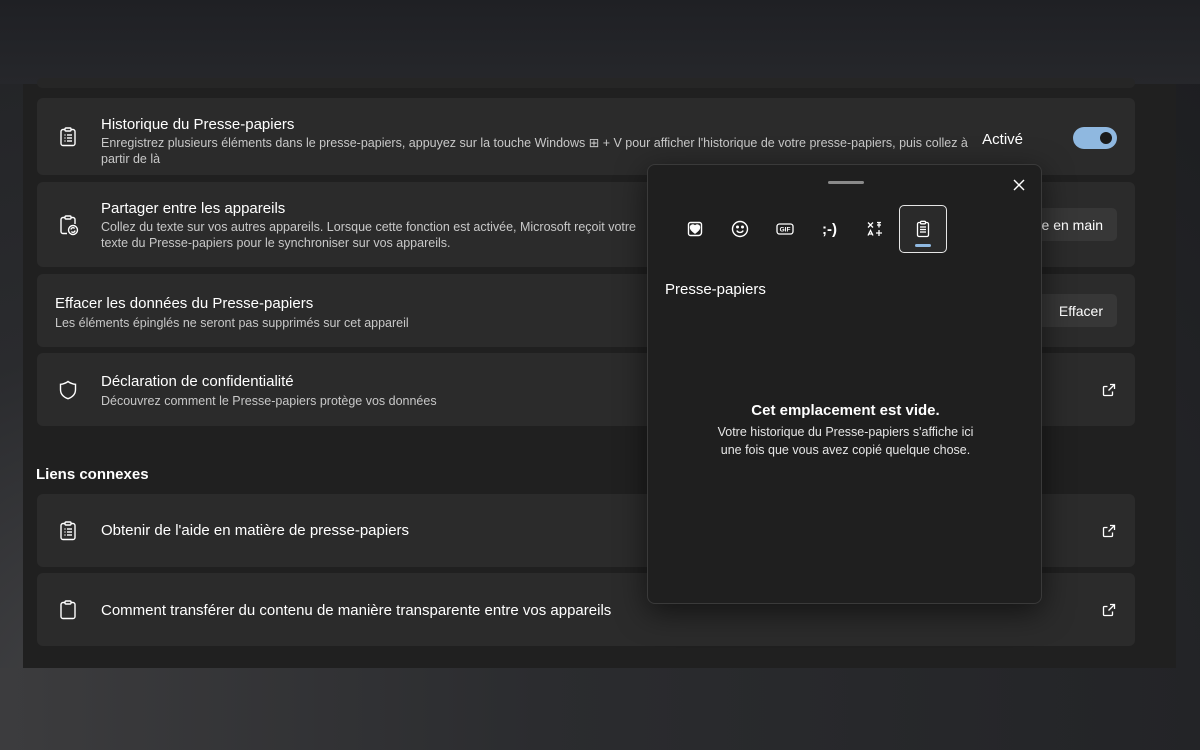  I want to click on tab-clipboard, so click(923, 229).